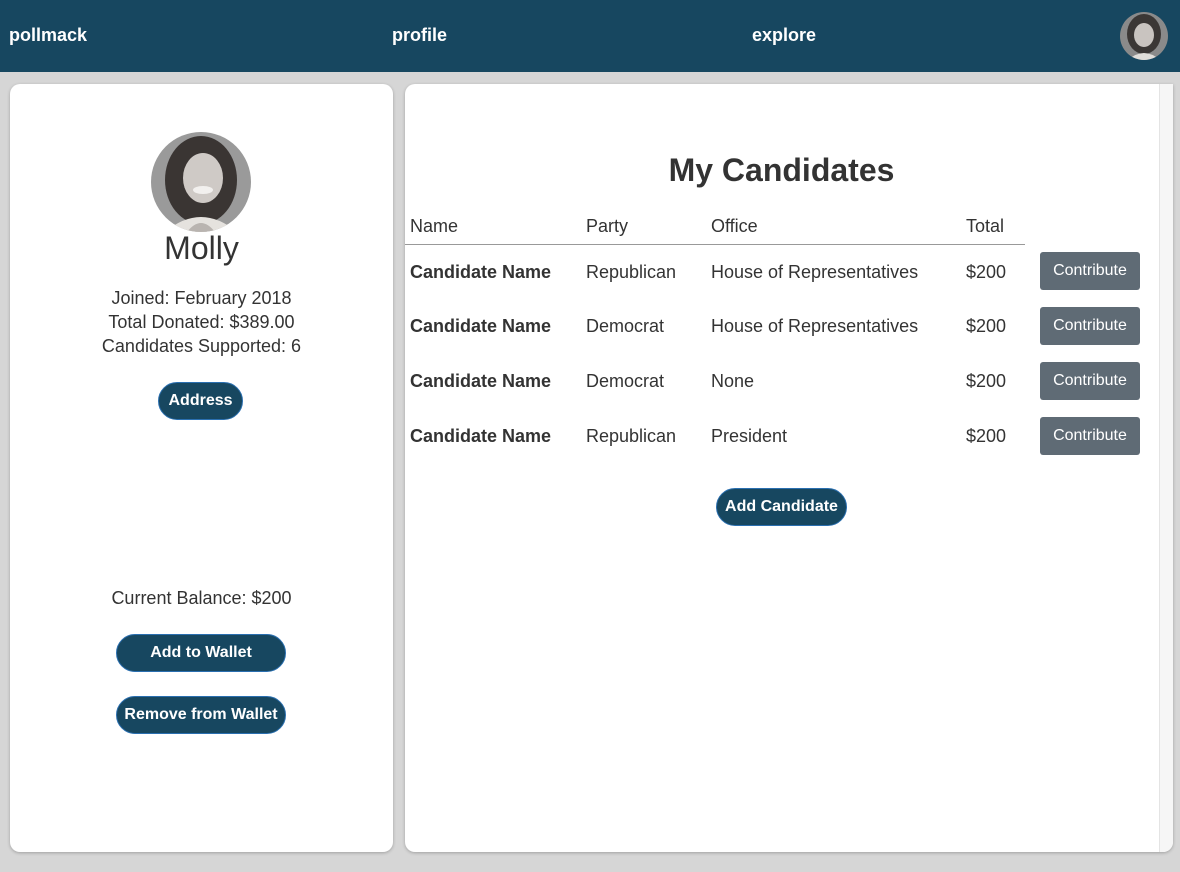 The height and width of the screenshot is (872, 1180). I want to click on nav-profile-link: profile, so click(419, 35).